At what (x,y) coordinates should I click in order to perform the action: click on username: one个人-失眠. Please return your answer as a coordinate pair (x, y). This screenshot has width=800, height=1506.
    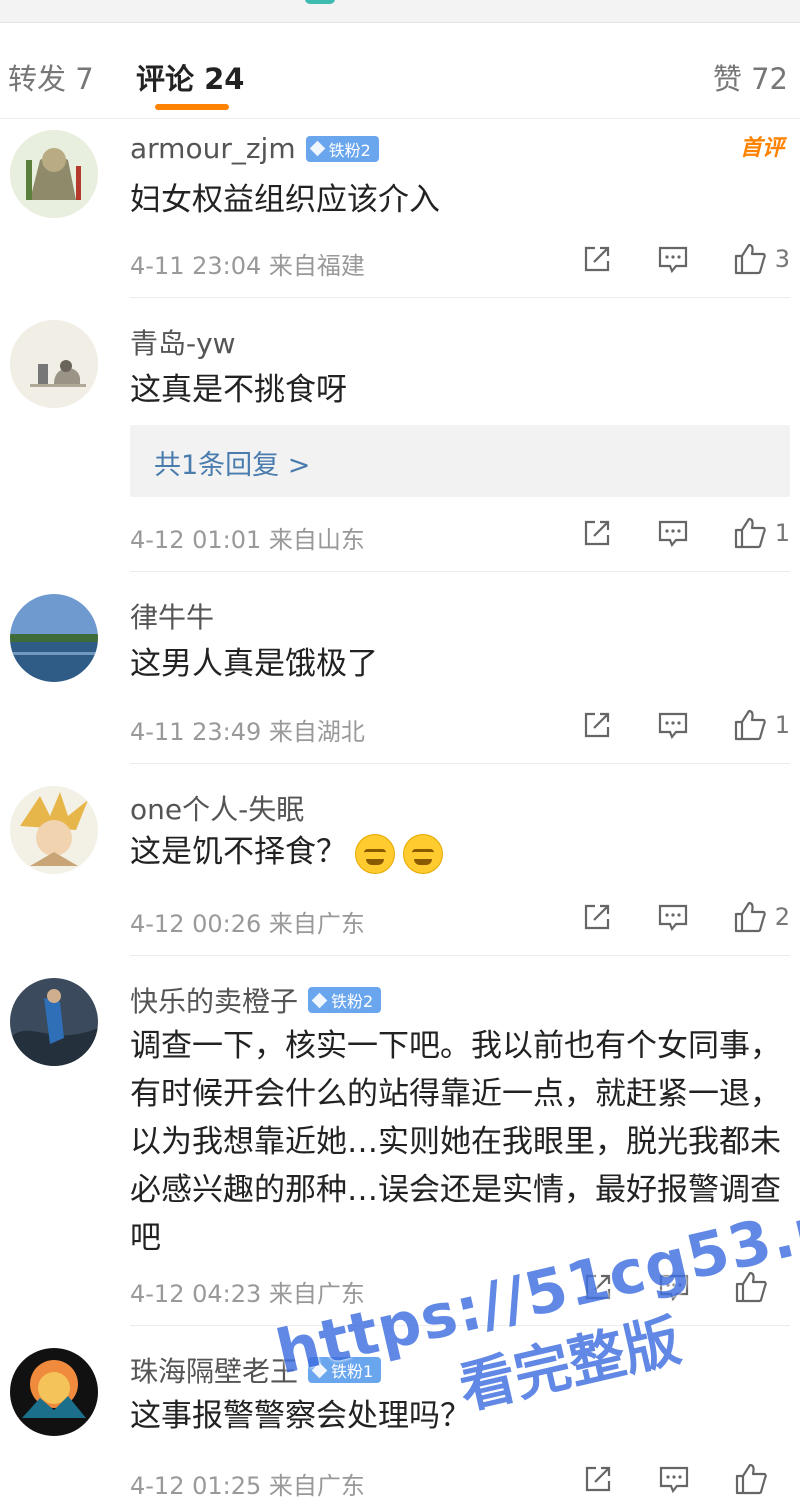
    Looking at the image, I should click on (217, 808).